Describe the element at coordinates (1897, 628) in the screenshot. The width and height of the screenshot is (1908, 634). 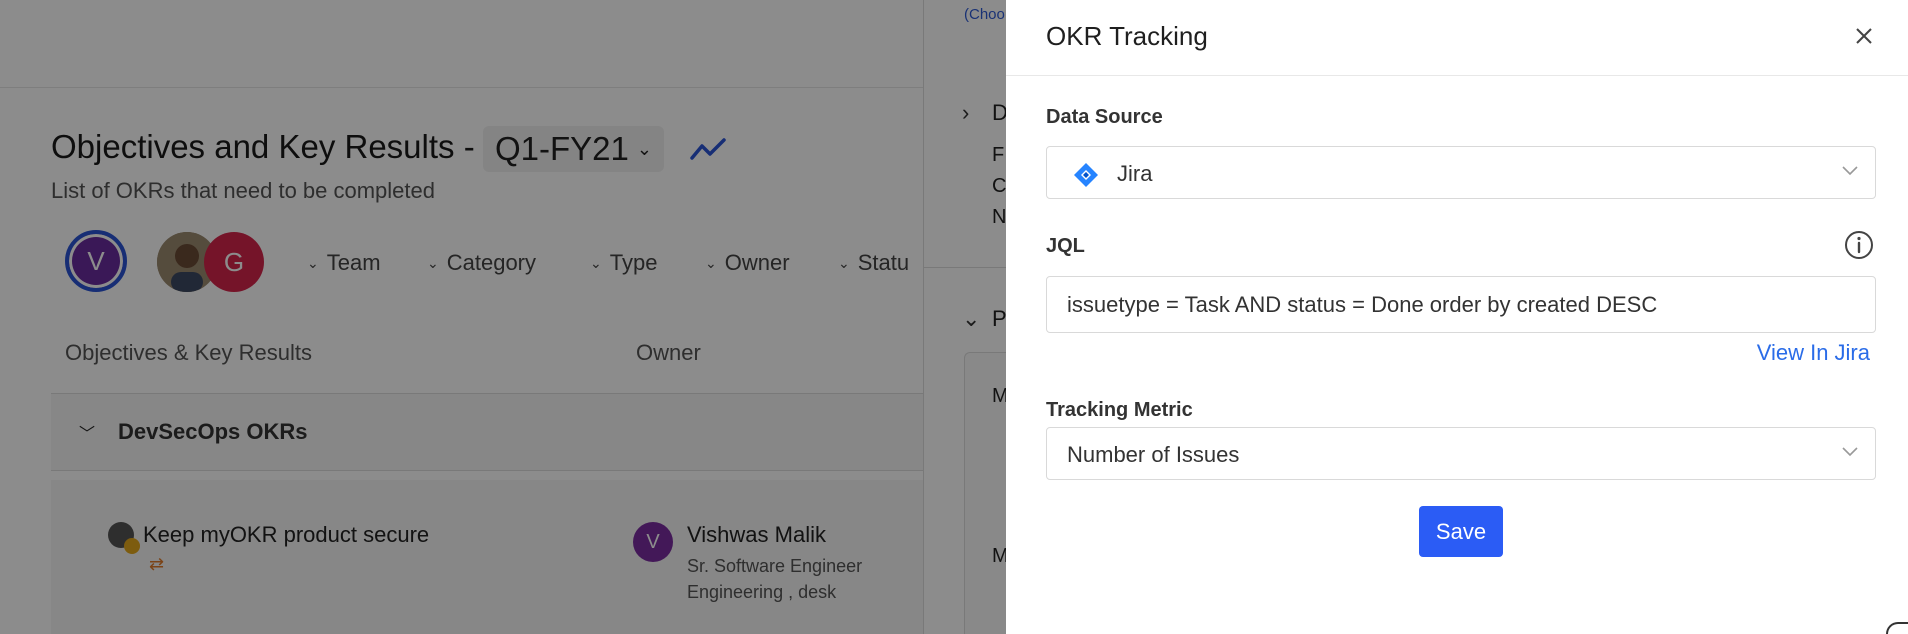
I see `resize-handle` at that location.